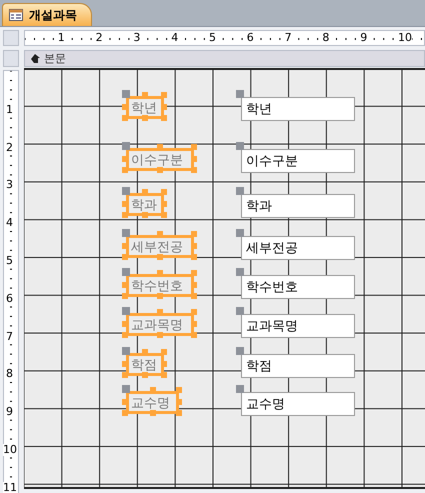 Image resolution: width=425 pixels, height=493 pixels. What do you see at coordinates (11, 58) in the screenshot?
I see `section-selector` at bounding box center [11, 58].